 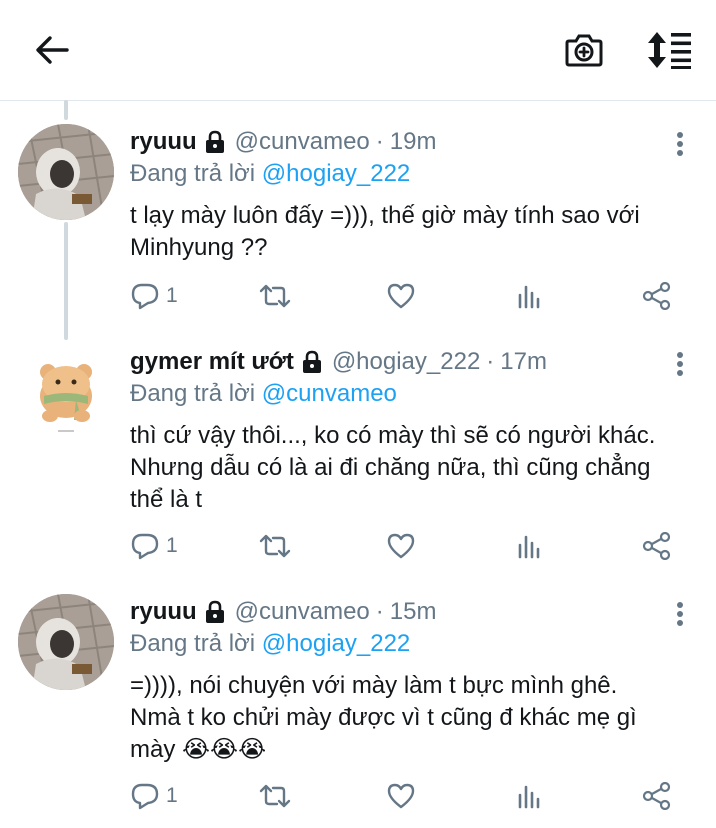 I want to click on tweet-header: ryuuu @cunvameo · 15m, so click(x=283, y=612).